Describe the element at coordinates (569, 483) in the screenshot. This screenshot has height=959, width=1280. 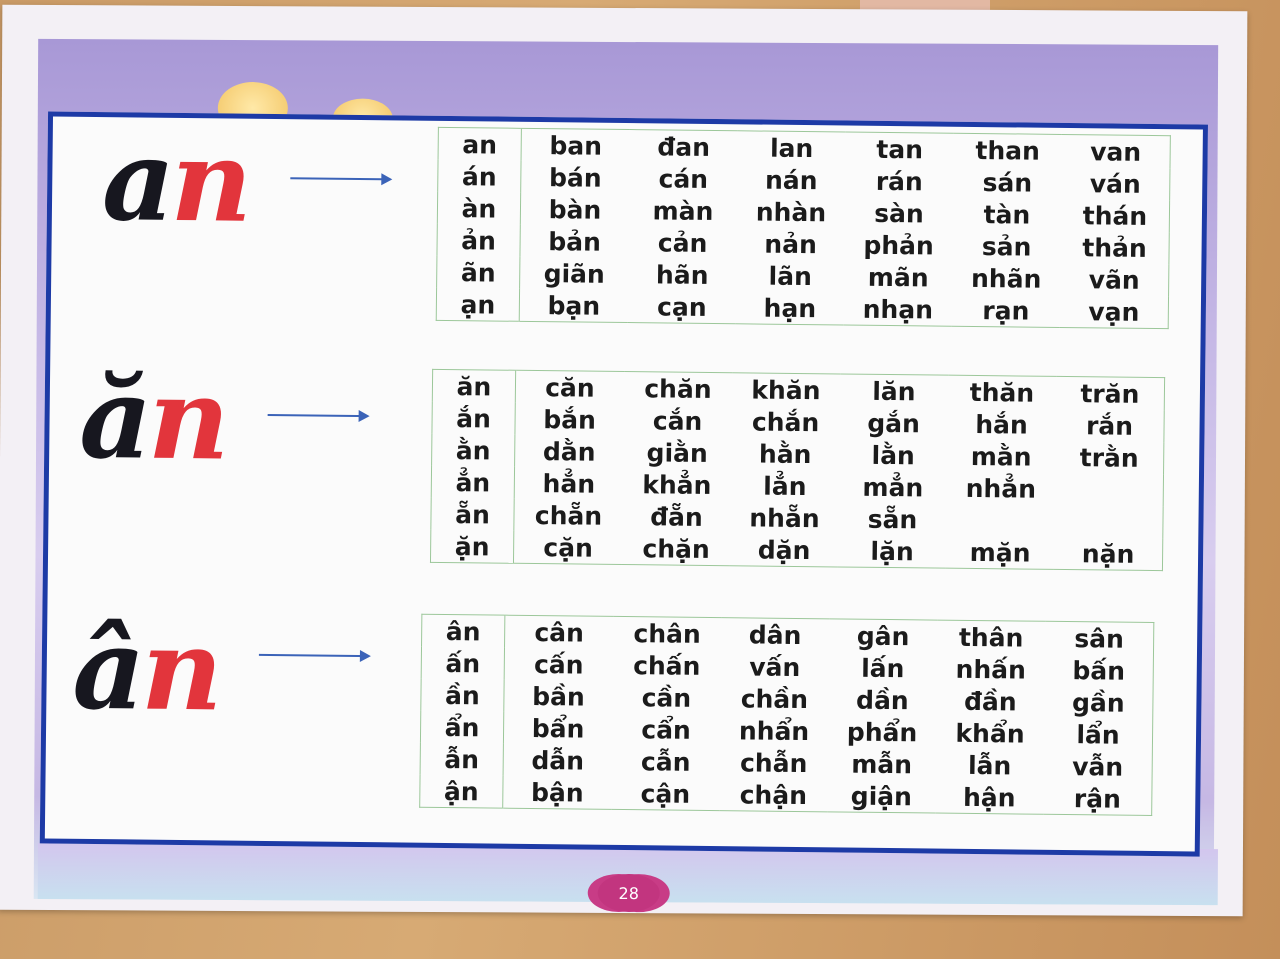
I see `syllable-cell: hẳn` at that location.